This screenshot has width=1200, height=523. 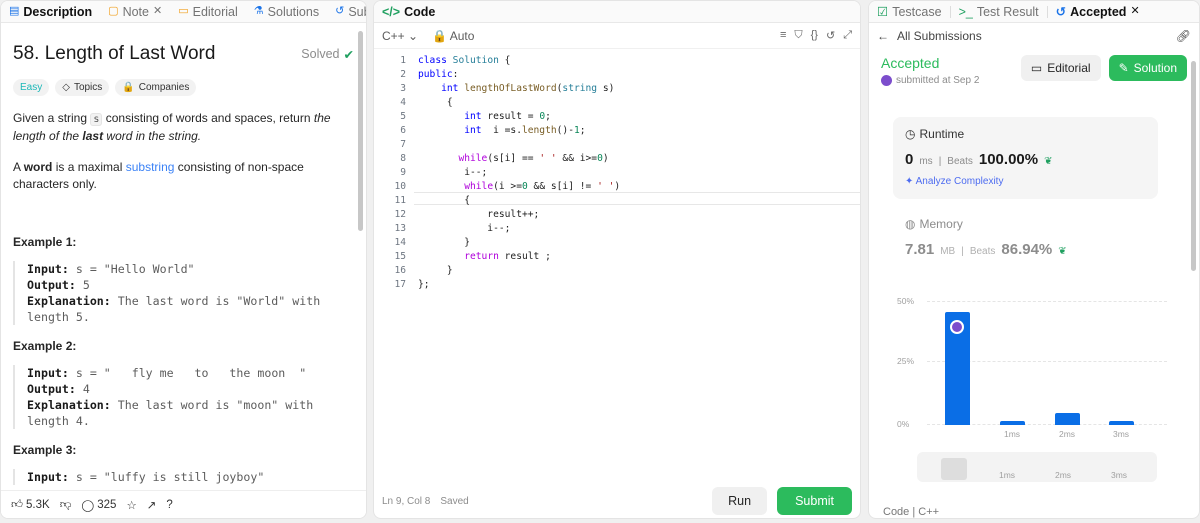 I want to click on line-number: 15, so click(x=400, y=256).